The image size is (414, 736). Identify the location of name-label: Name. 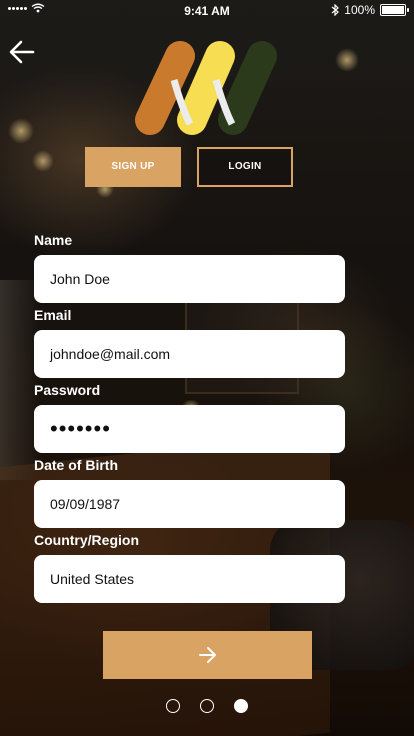
(53, 240).